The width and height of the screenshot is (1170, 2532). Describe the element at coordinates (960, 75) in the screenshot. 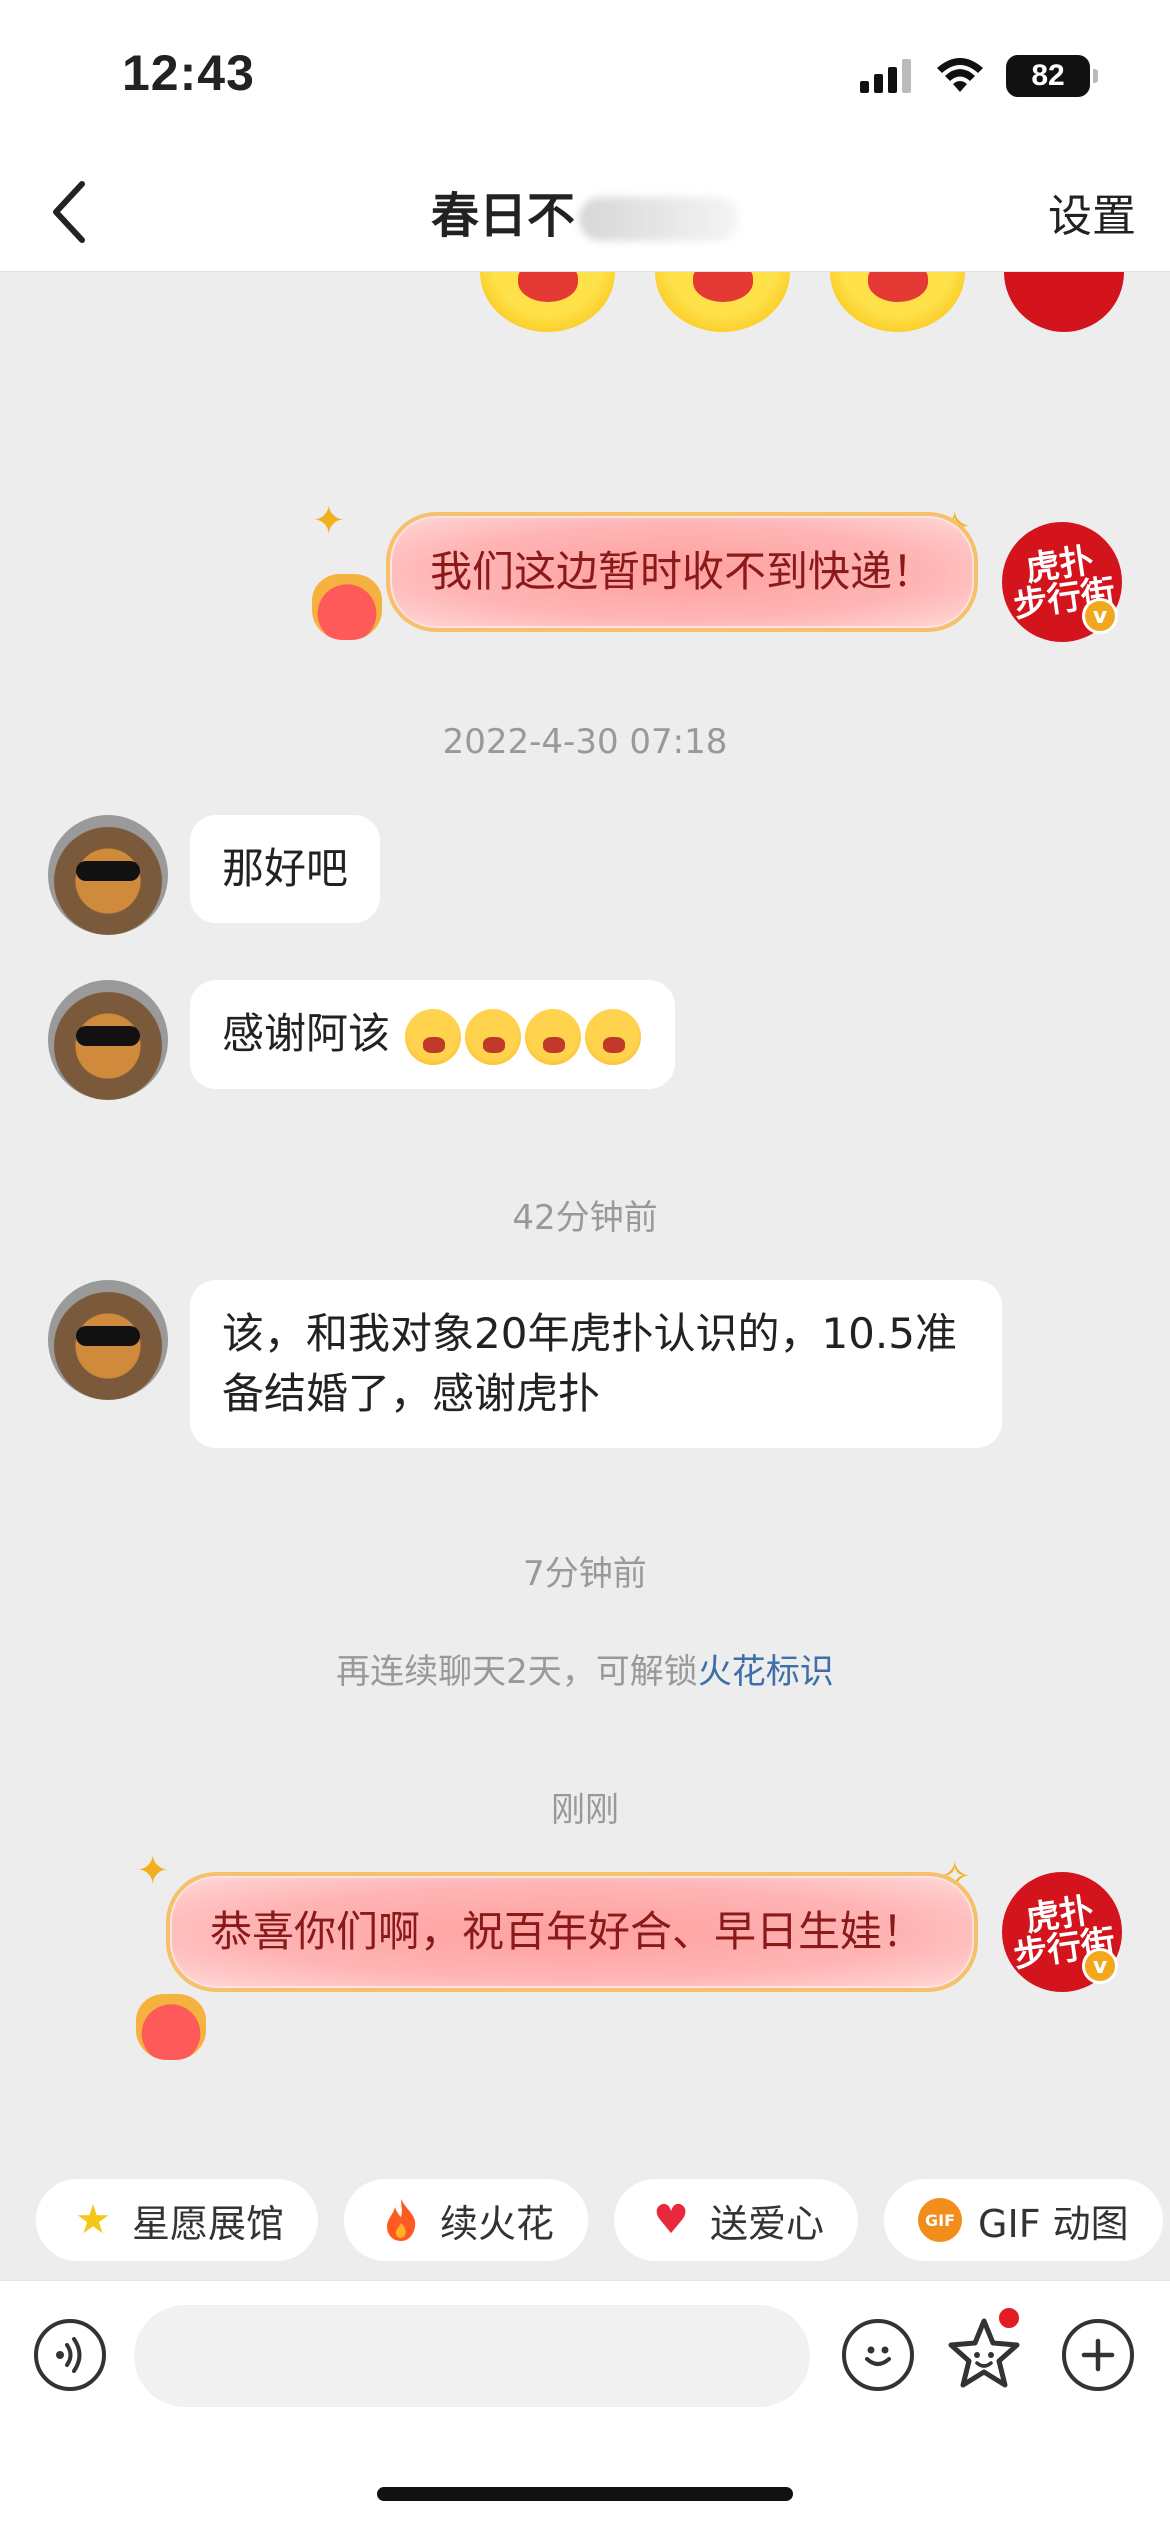

I see `wifi-icon` at that location.